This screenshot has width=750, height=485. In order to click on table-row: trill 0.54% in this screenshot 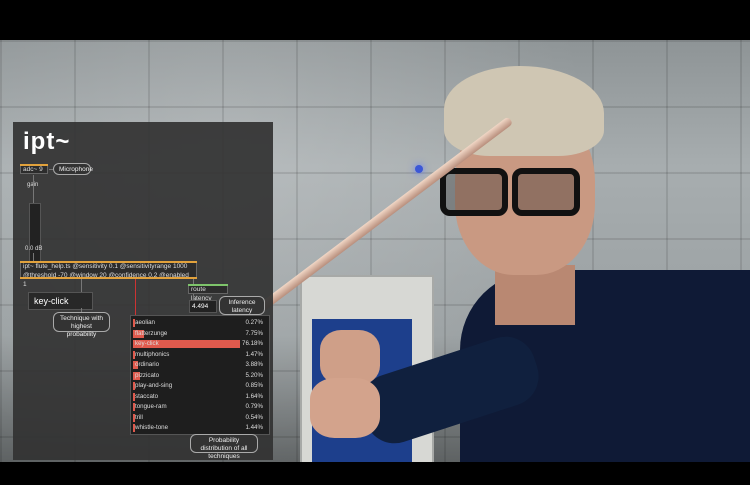, I will do `click(199, 418)`.